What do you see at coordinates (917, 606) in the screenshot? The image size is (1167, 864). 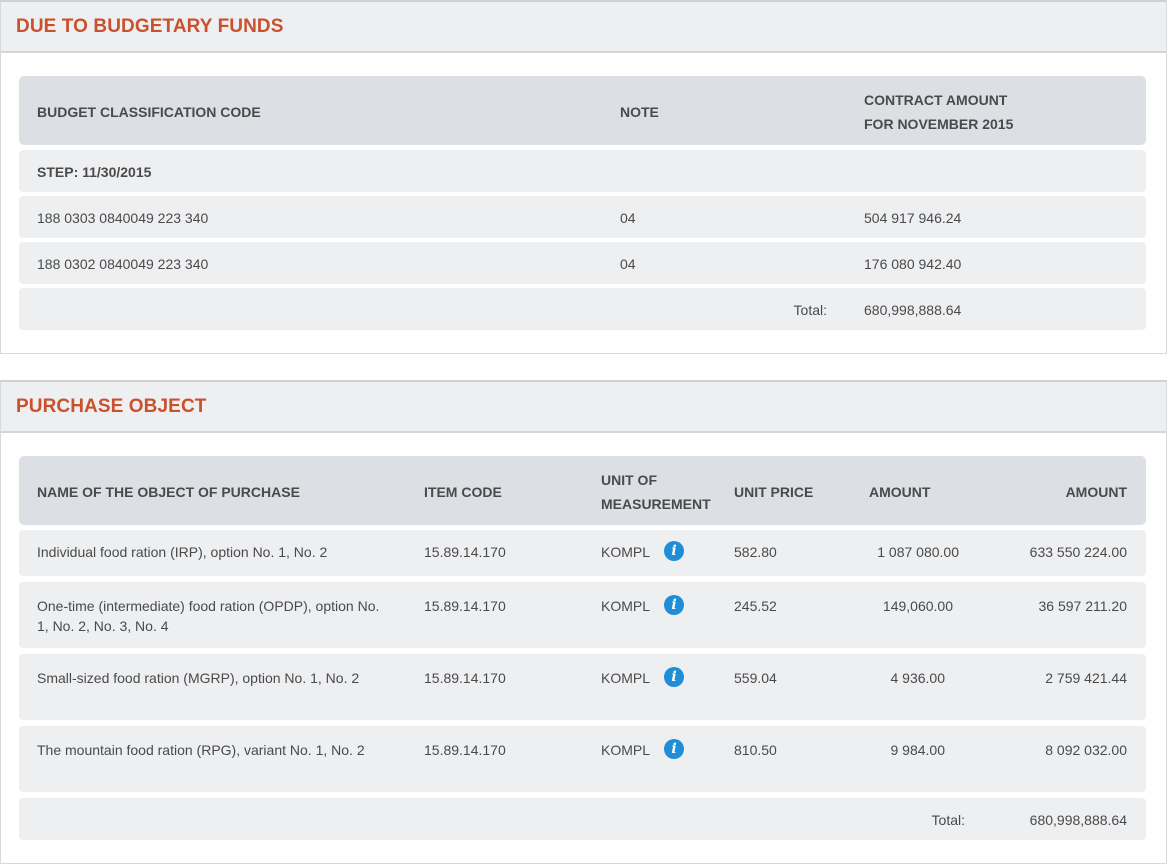 I see `purchase-qty: 149,060.00` at bounding box center [917, 606].